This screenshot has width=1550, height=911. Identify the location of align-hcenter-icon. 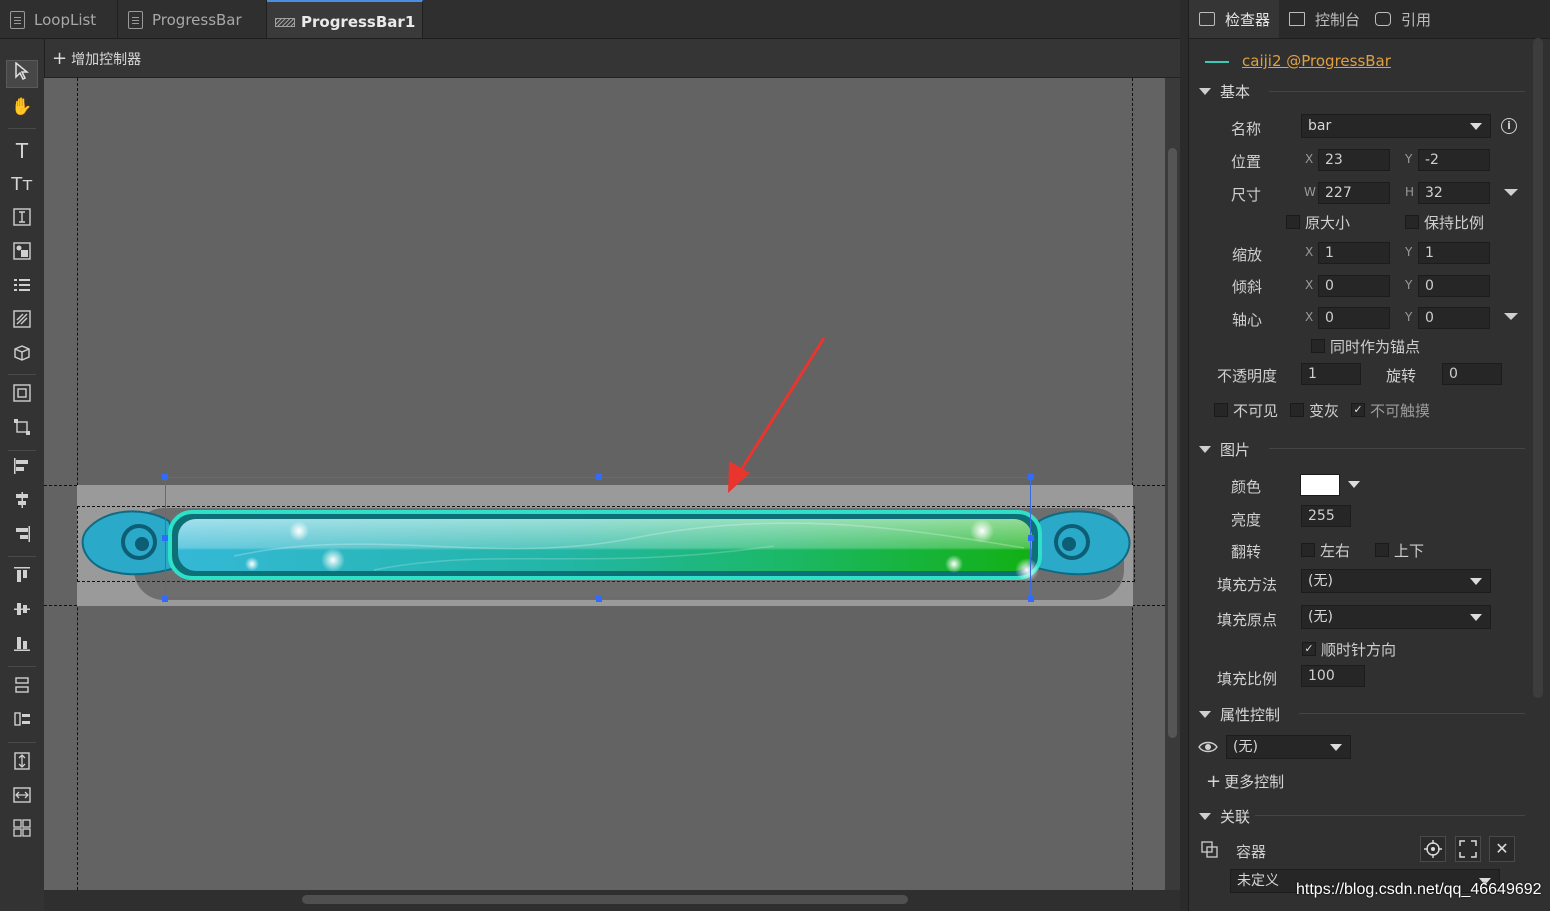
(22, 502).